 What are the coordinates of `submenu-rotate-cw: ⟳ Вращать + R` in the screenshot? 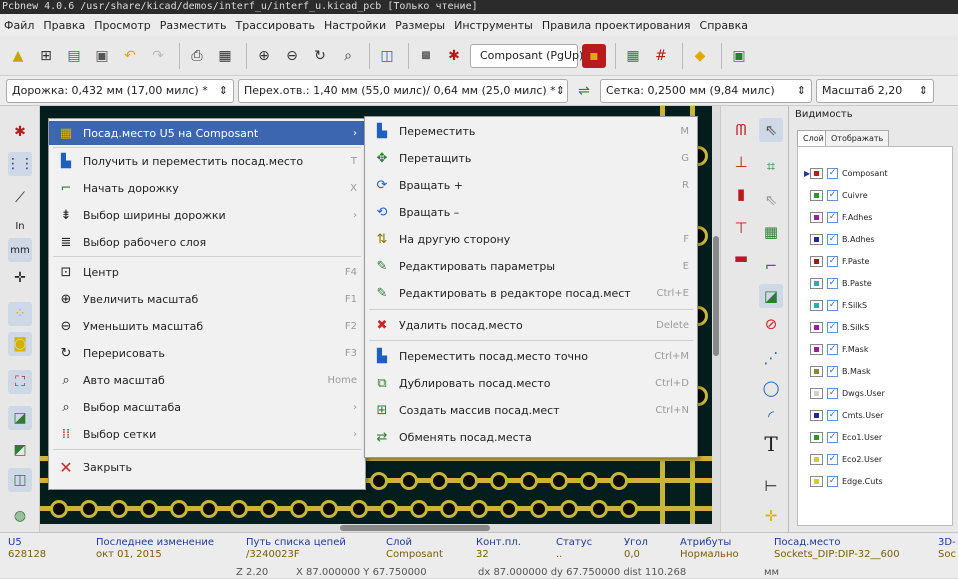 It's located at (531, 185).